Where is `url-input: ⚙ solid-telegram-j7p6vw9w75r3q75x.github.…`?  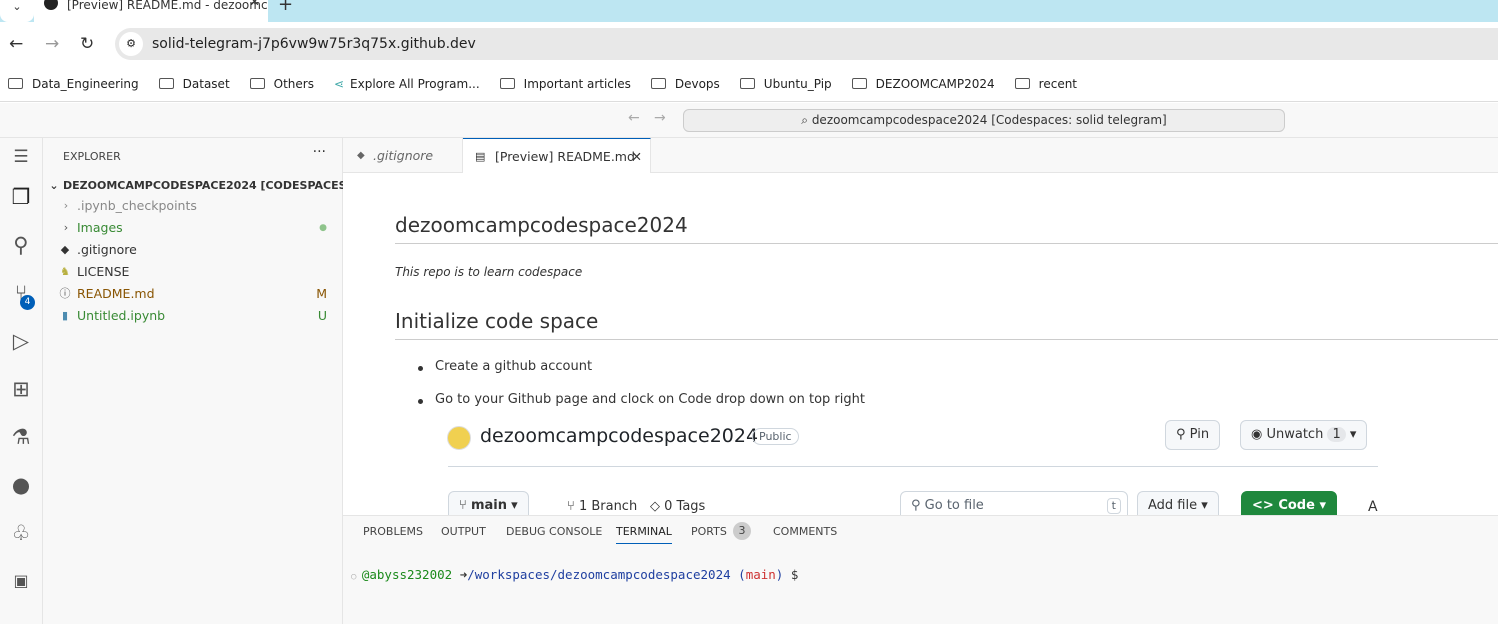
url-input: ⚙ solid-telegram-j7p6vw9w75r3q75x.github.… is located at coordinates (806, 44).